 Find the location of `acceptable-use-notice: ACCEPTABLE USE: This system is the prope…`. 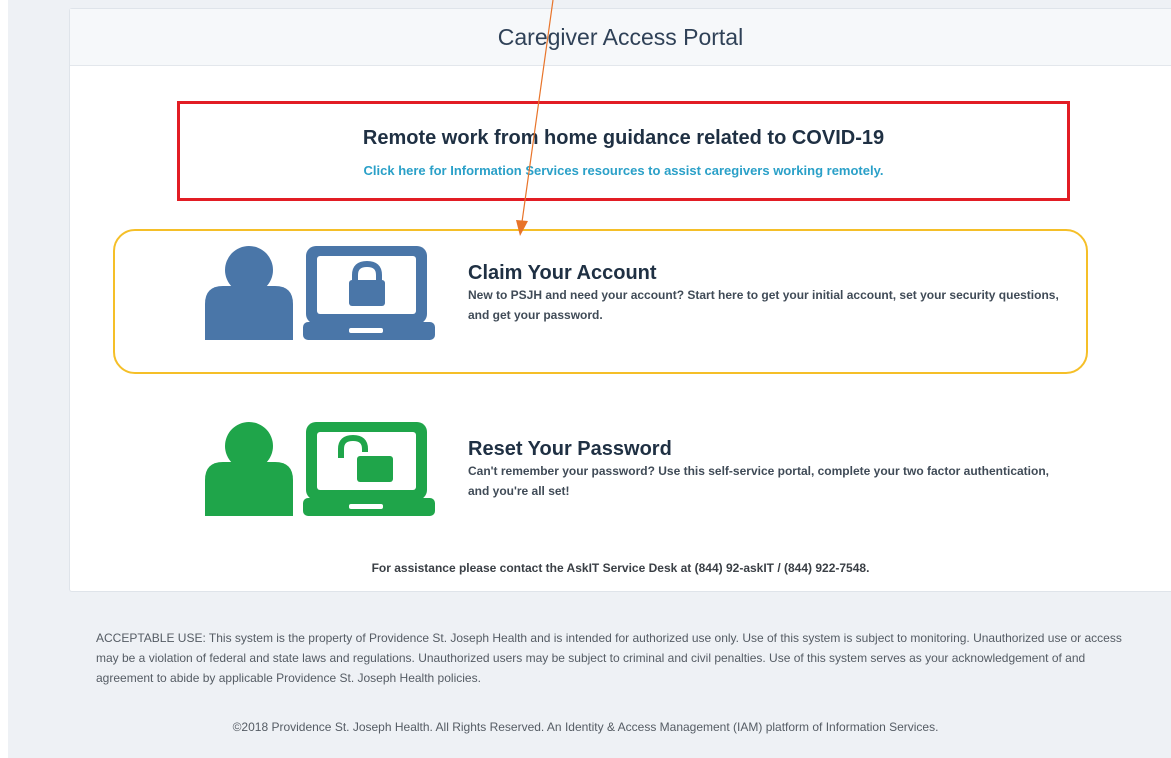

acceptable-use-notice: ACCEPTABLE USE: This system is the prope… is located at coordinates (609, 658).